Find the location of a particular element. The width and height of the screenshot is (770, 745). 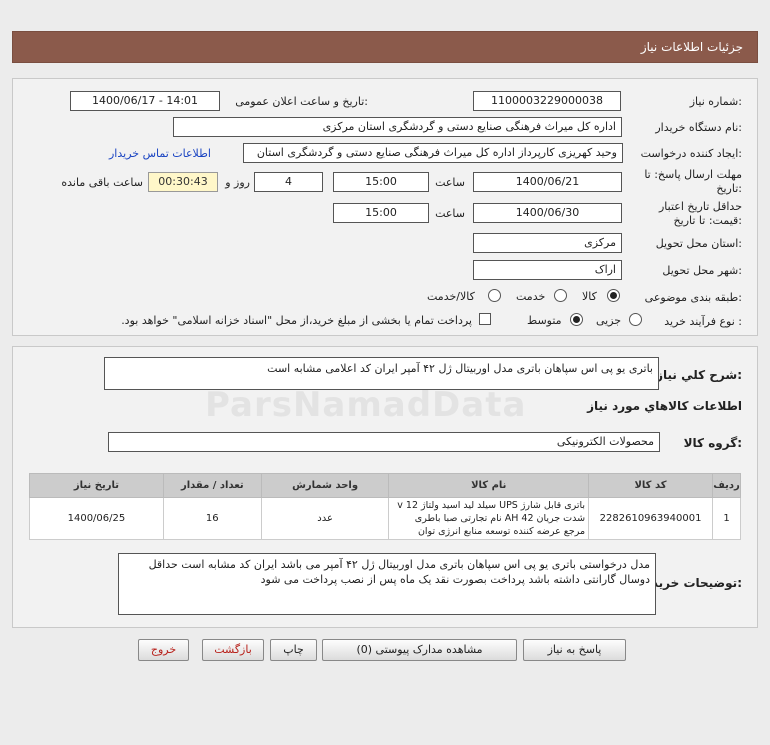

category-label: طبقه بندی موضوعی: is located at coordinates (693, 297).